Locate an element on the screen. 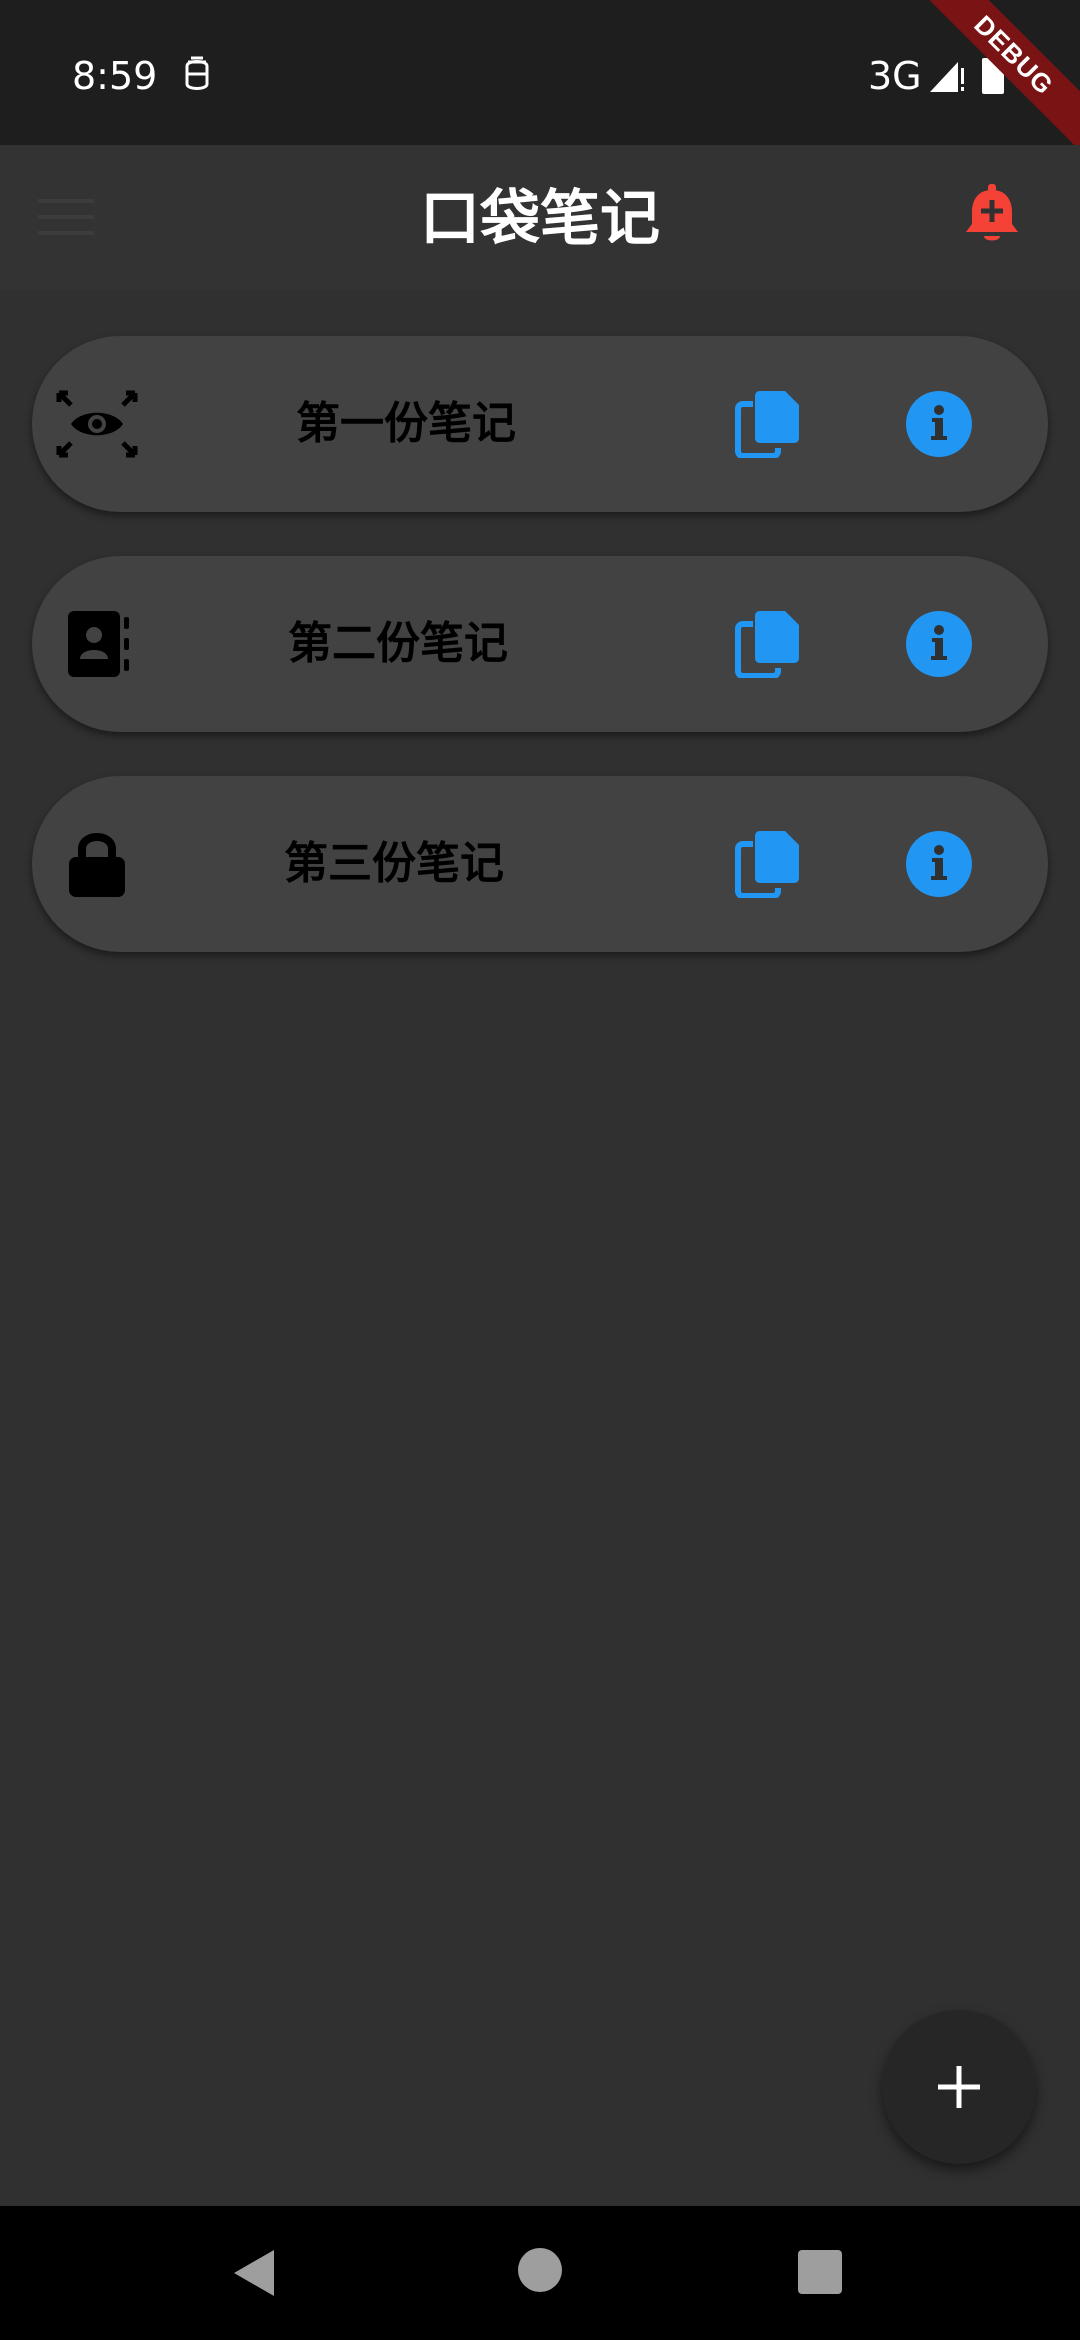  note-card: 第三份笔记 is located at coordinates (540, 864).